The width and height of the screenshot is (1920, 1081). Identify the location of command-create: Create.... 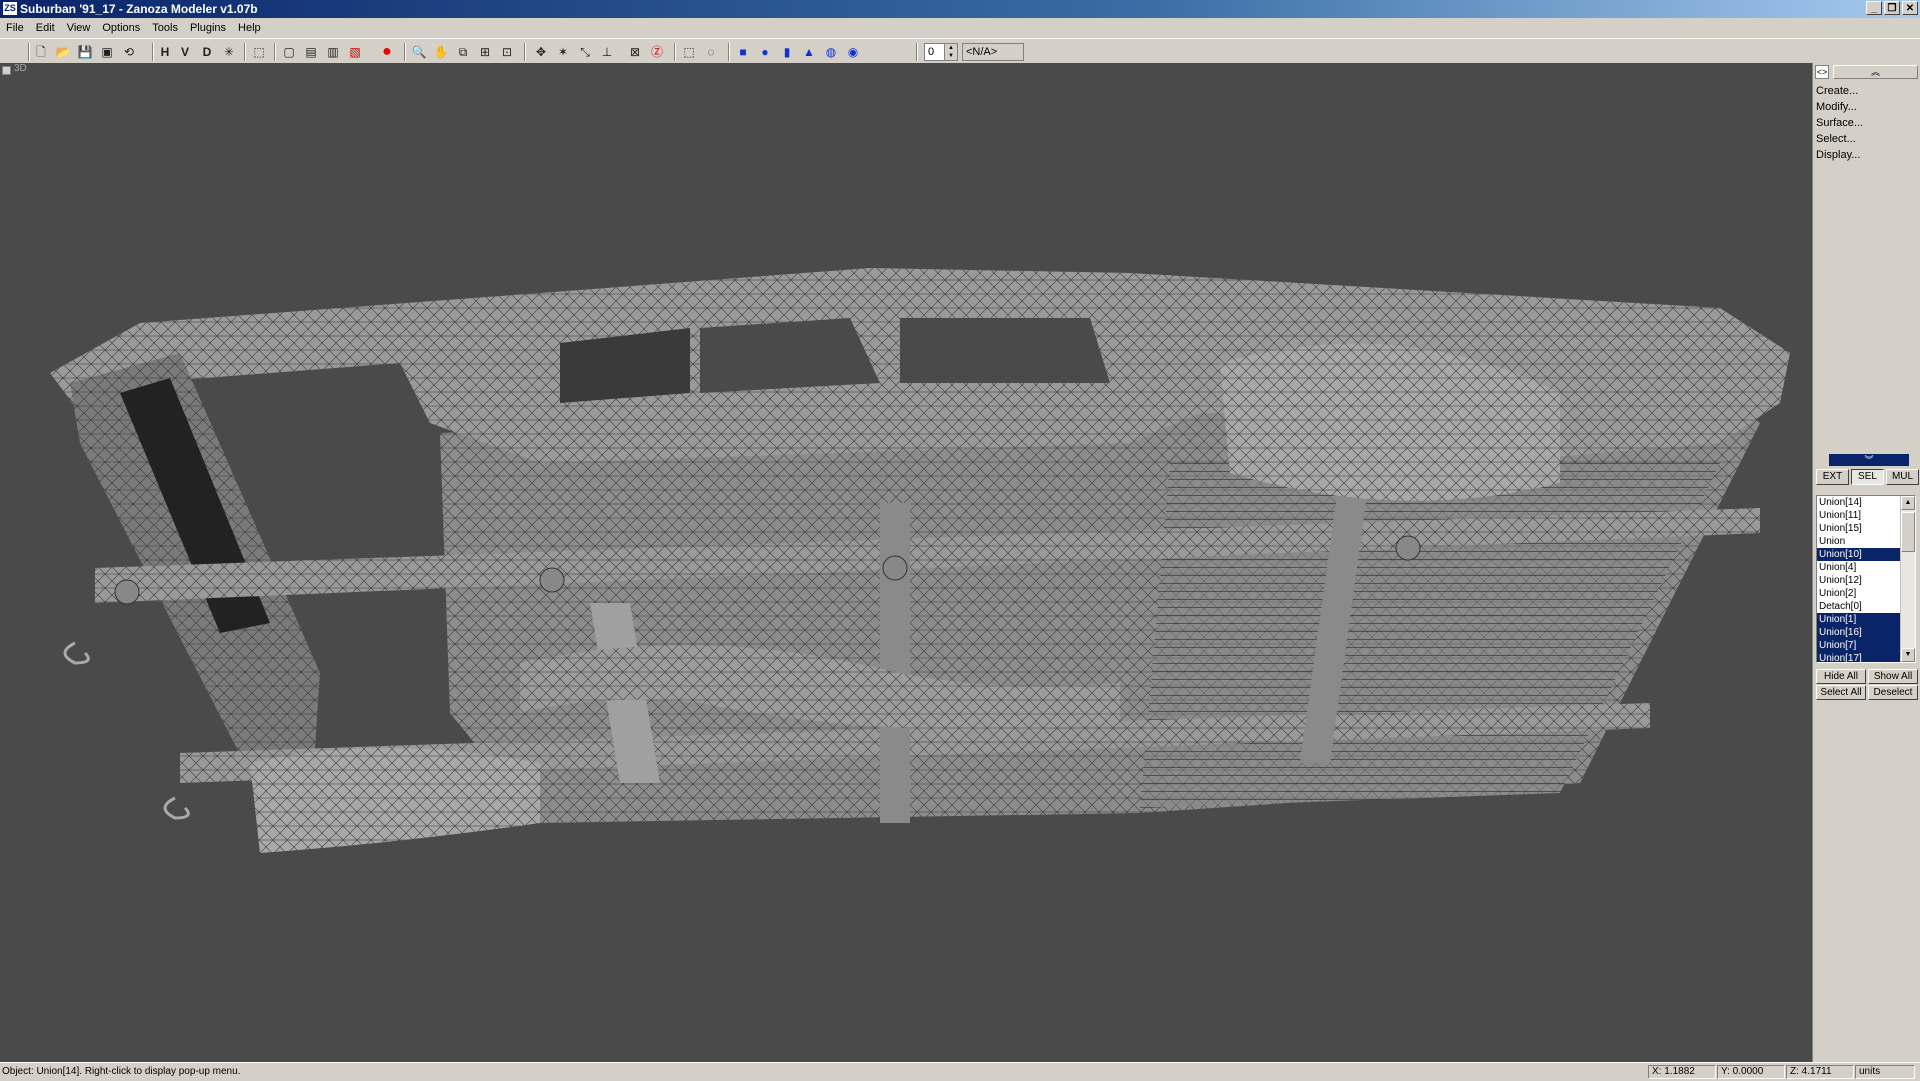
(1837, 91).